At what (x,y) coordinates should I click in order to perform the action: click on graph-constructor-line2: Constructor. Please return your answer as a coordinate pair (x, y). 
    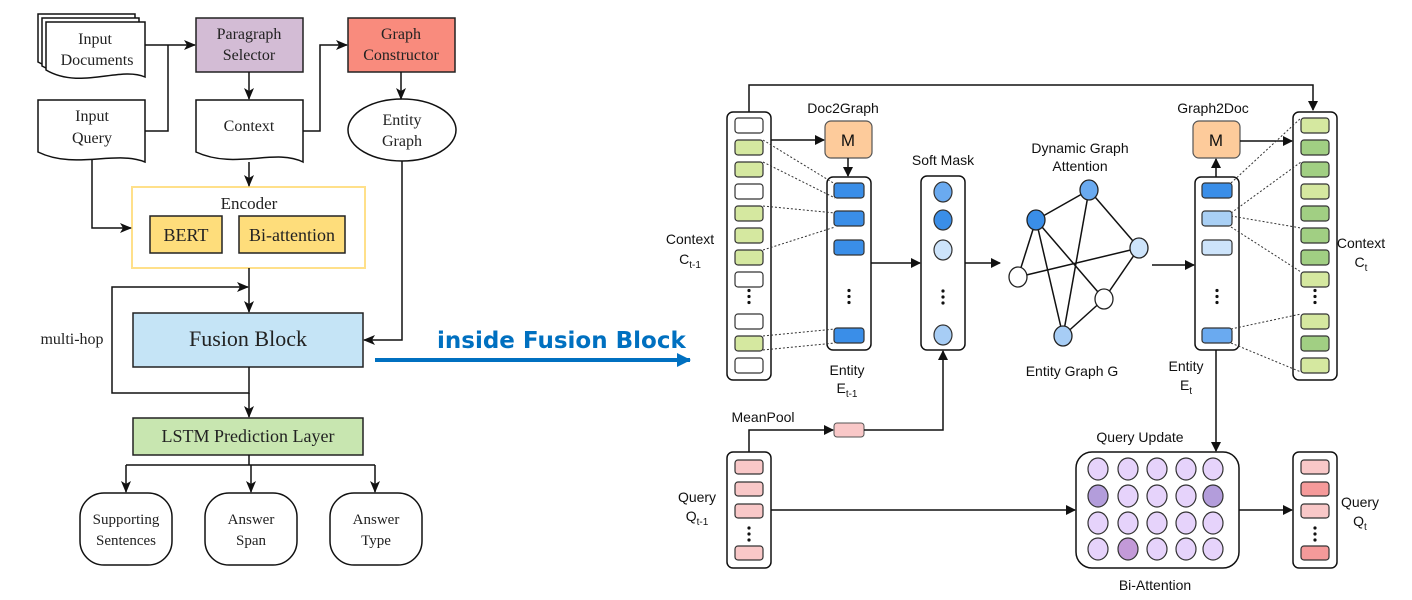
    Looking at the image, I should click on (401, 55).